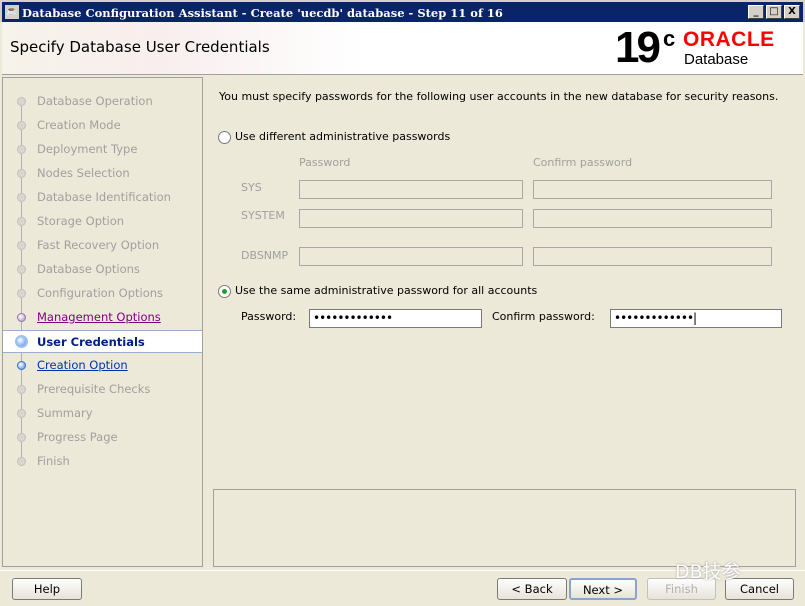 The height and width of the screenshot is (606, 805). I want to click on page-title: Specify Database User Credentials, so click(140, 47).